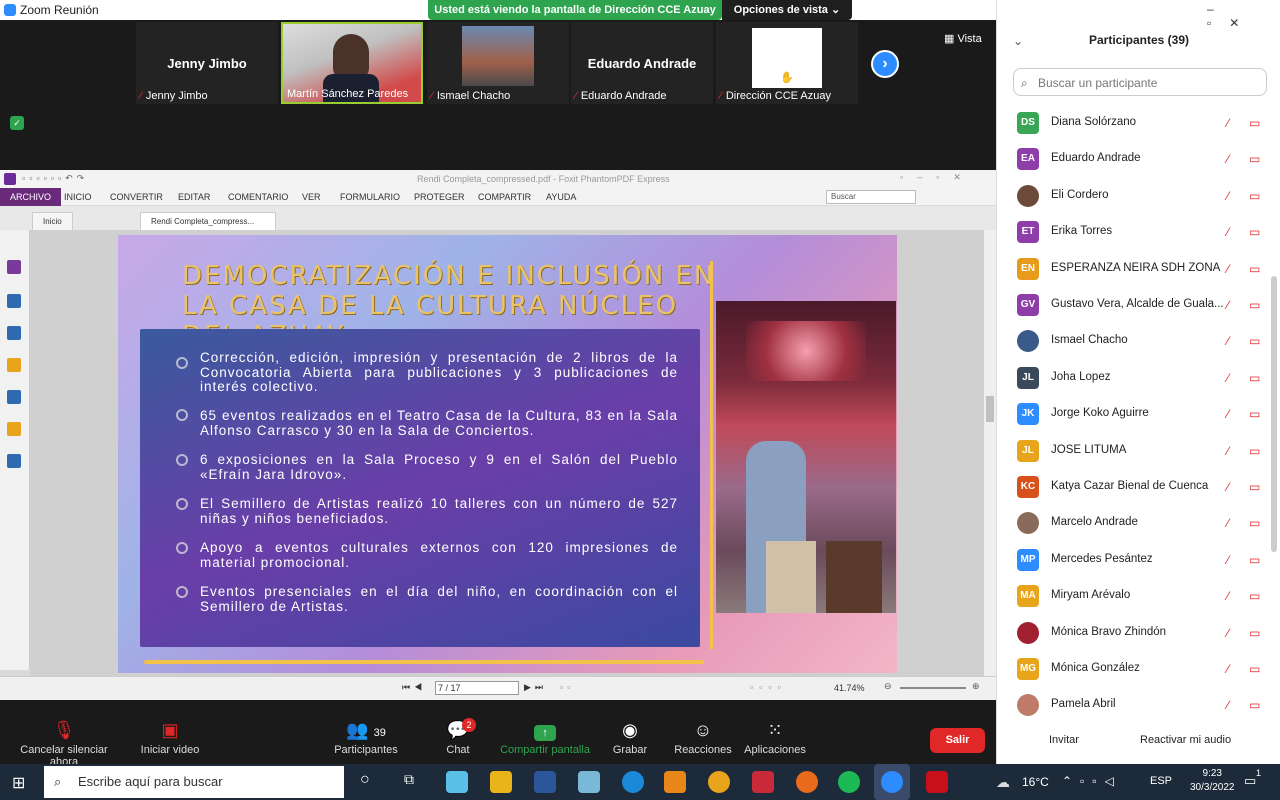  Describe the element at coordinates (849, 688) in the screenshot. I see `zoom-level: 41.74%` at that location.